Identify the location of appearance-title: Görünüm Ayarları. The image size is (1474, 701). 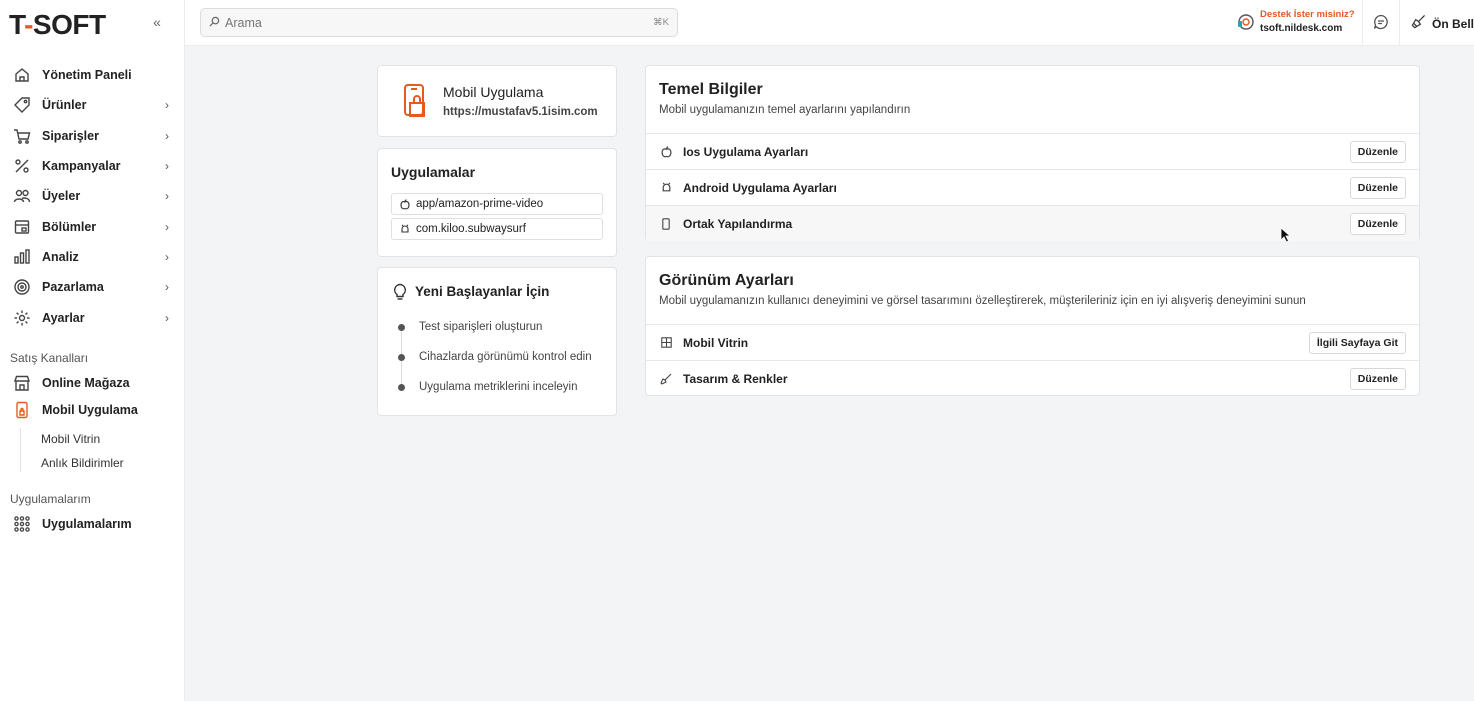
(726, 280).